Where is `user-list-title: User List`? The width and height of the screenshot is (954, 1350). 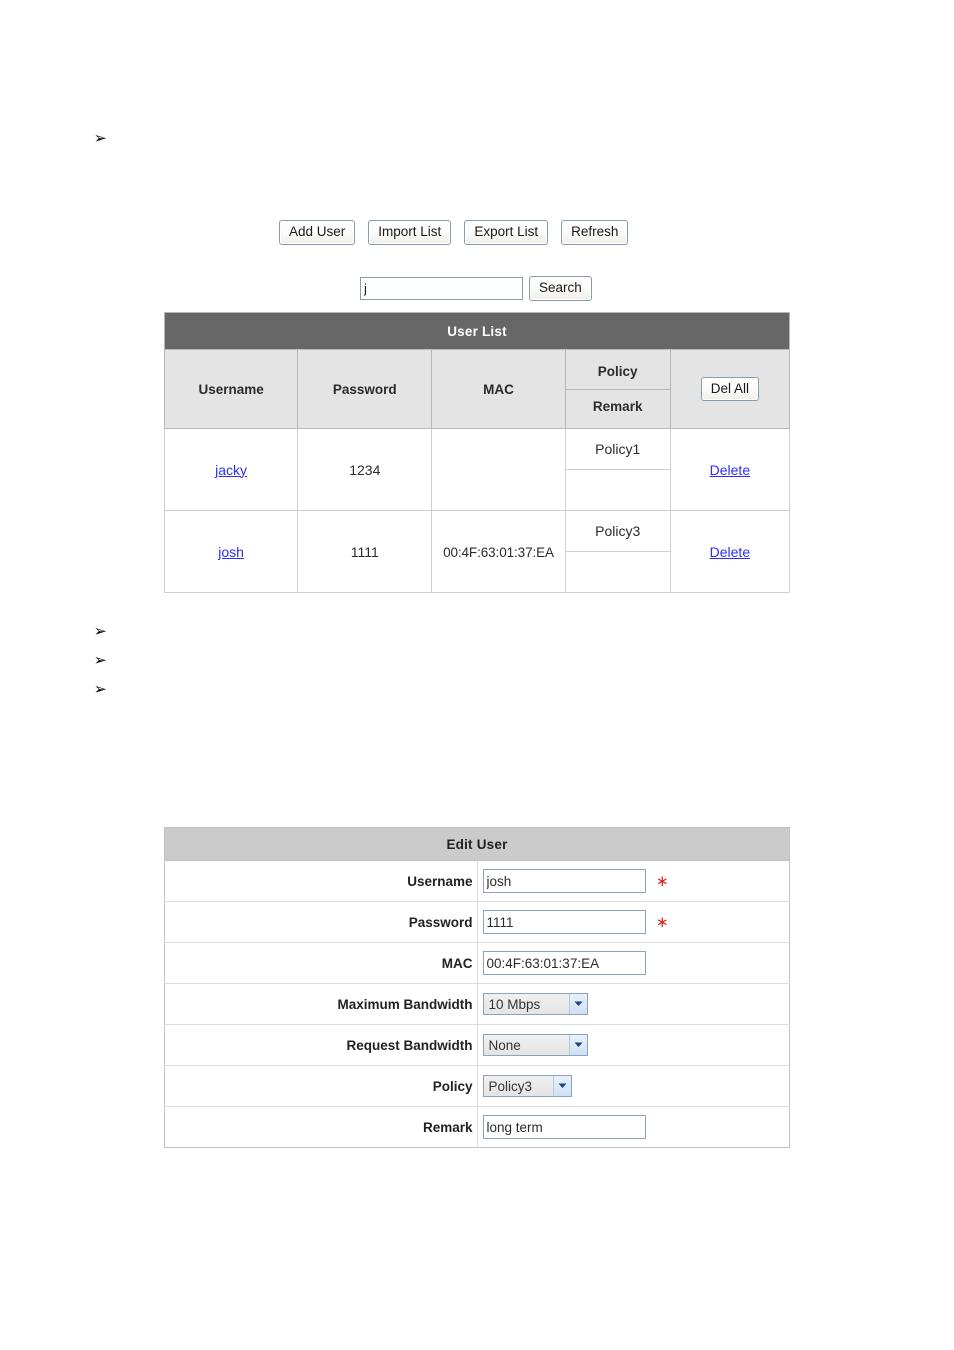
user-list-title: User List is located at coordinates (477, 331).